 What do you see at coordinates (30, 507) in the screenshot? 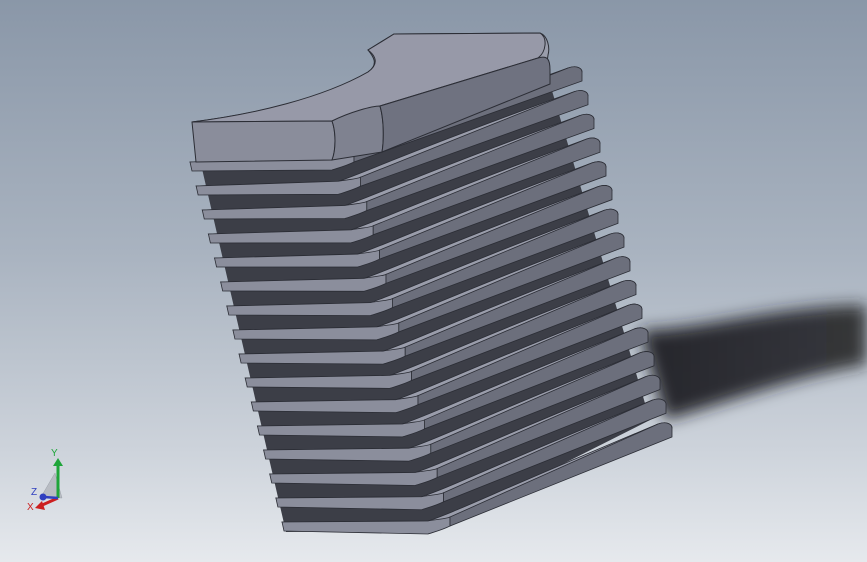
I see `x-axis-label: X` at bounding box center [30, 507].